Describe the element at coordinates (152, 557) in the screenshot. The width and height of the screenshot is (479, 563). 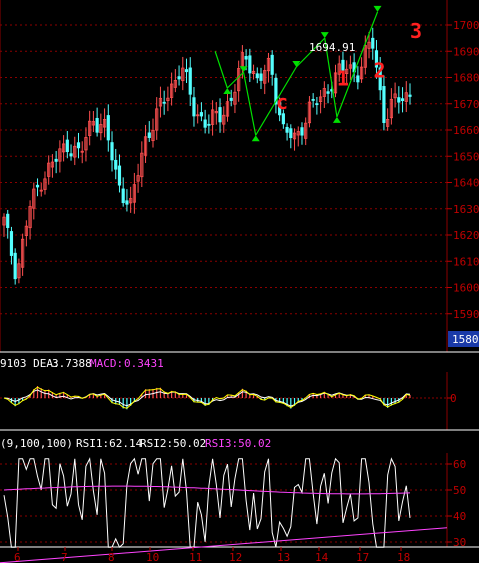
I see `x-tick-label: 10` at that location.